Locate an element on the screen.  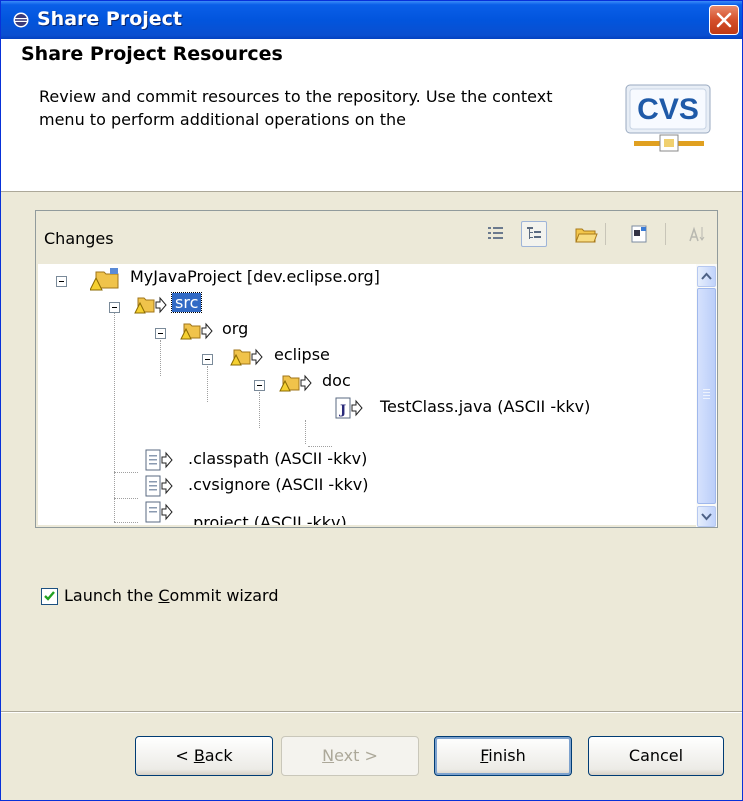
page-title: Share Project Resources is located at coordinates (152, 54).